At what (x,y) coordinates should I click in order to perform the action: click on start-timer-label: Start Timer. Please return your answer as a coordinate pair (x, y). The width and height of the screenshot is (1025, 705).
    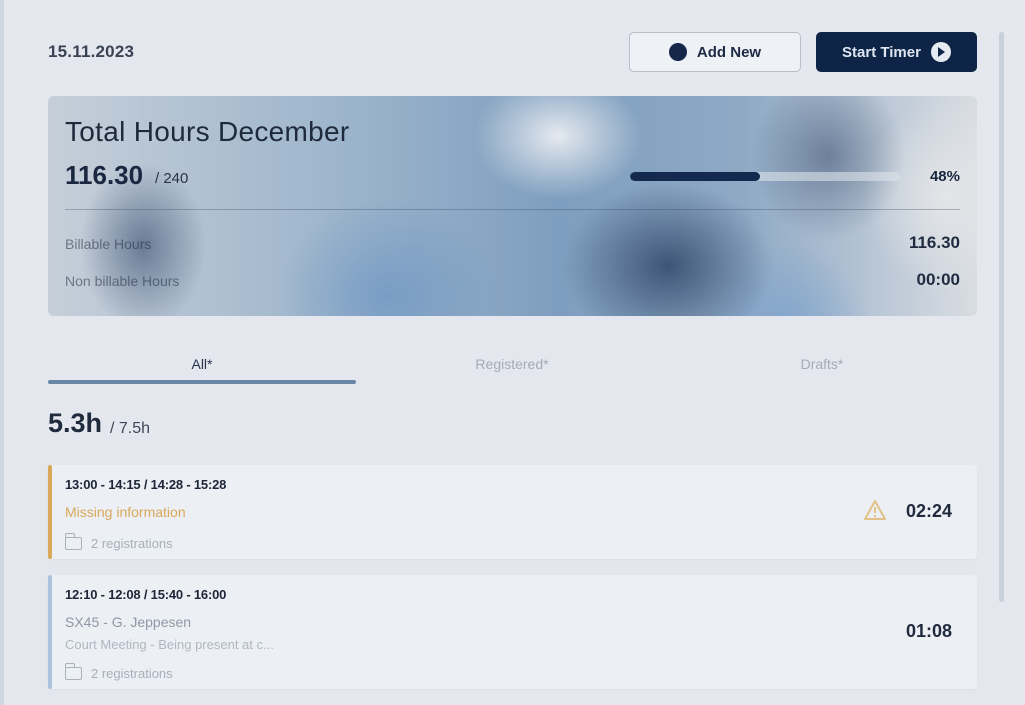
    Looking at the image, I should click on (881, 52).